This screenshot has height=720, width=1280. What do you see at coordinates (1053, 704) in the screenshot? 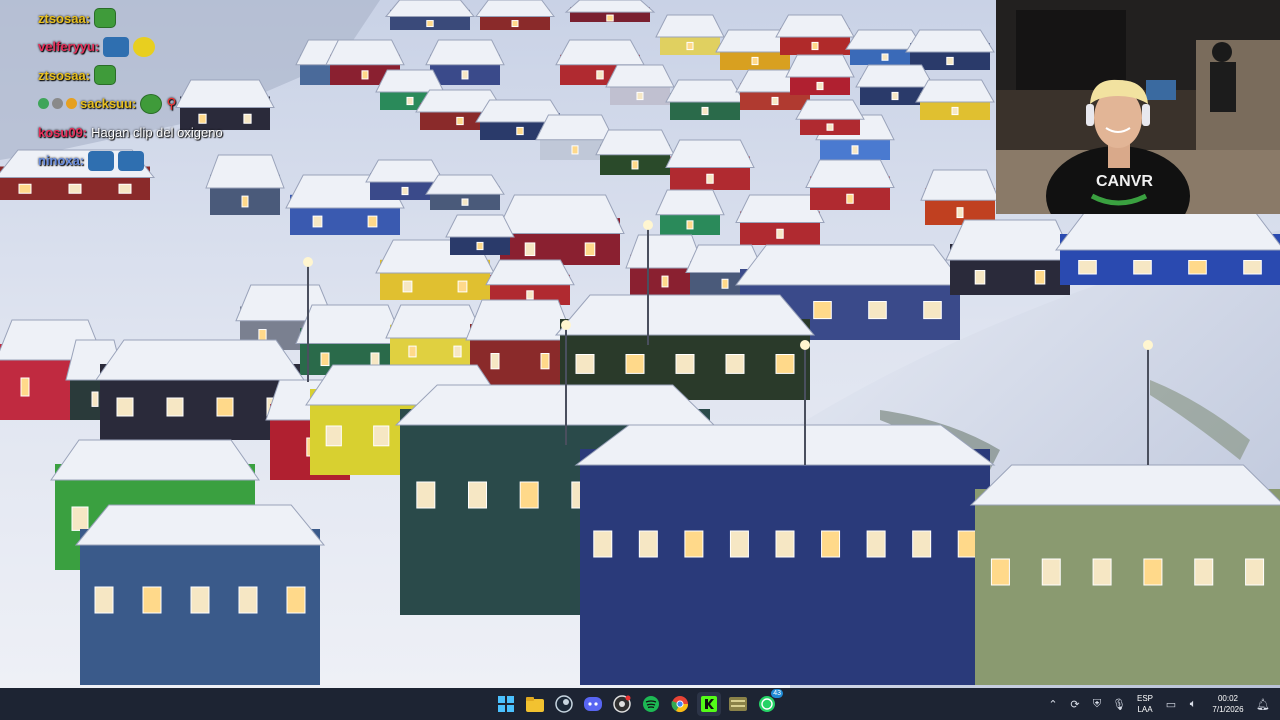
I see `show-hidden-icons-button: ⌃` at bounding box center [1053, 704].